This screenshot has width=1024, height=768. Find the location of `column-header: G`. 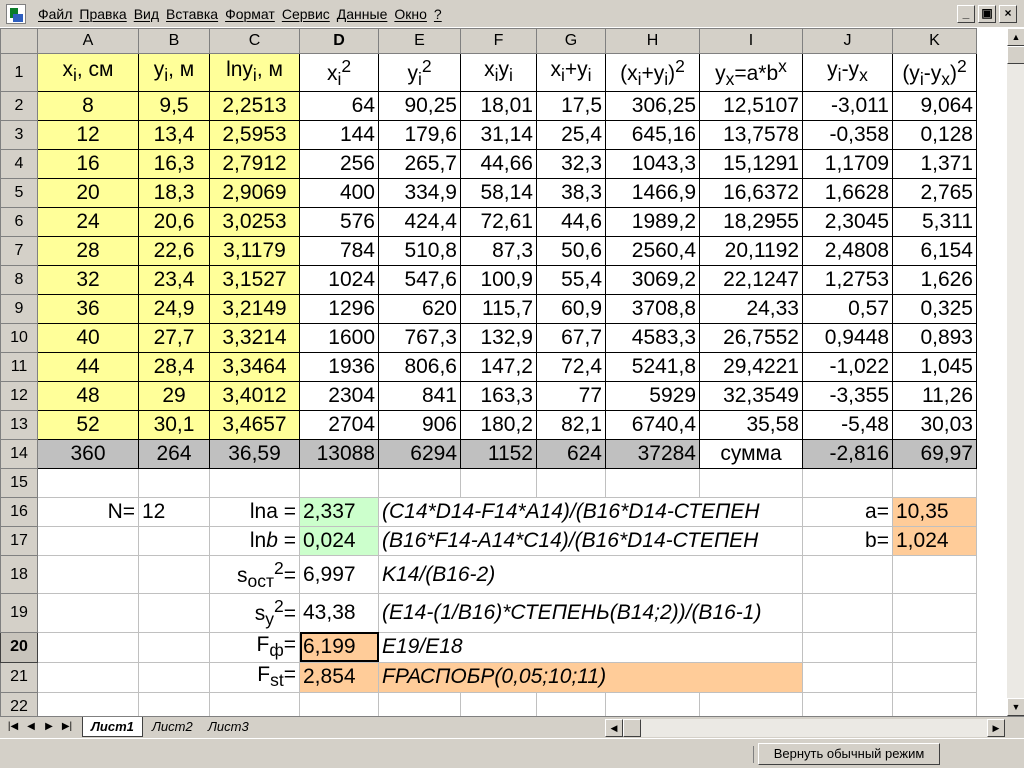

column-header: G is located at coordinates (571, 41).